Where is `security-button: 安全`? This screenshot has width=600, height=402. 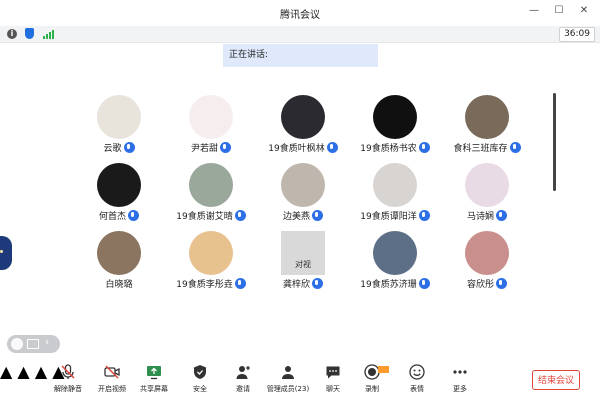 security-button: 安全 is located at coordinates (200, 379).